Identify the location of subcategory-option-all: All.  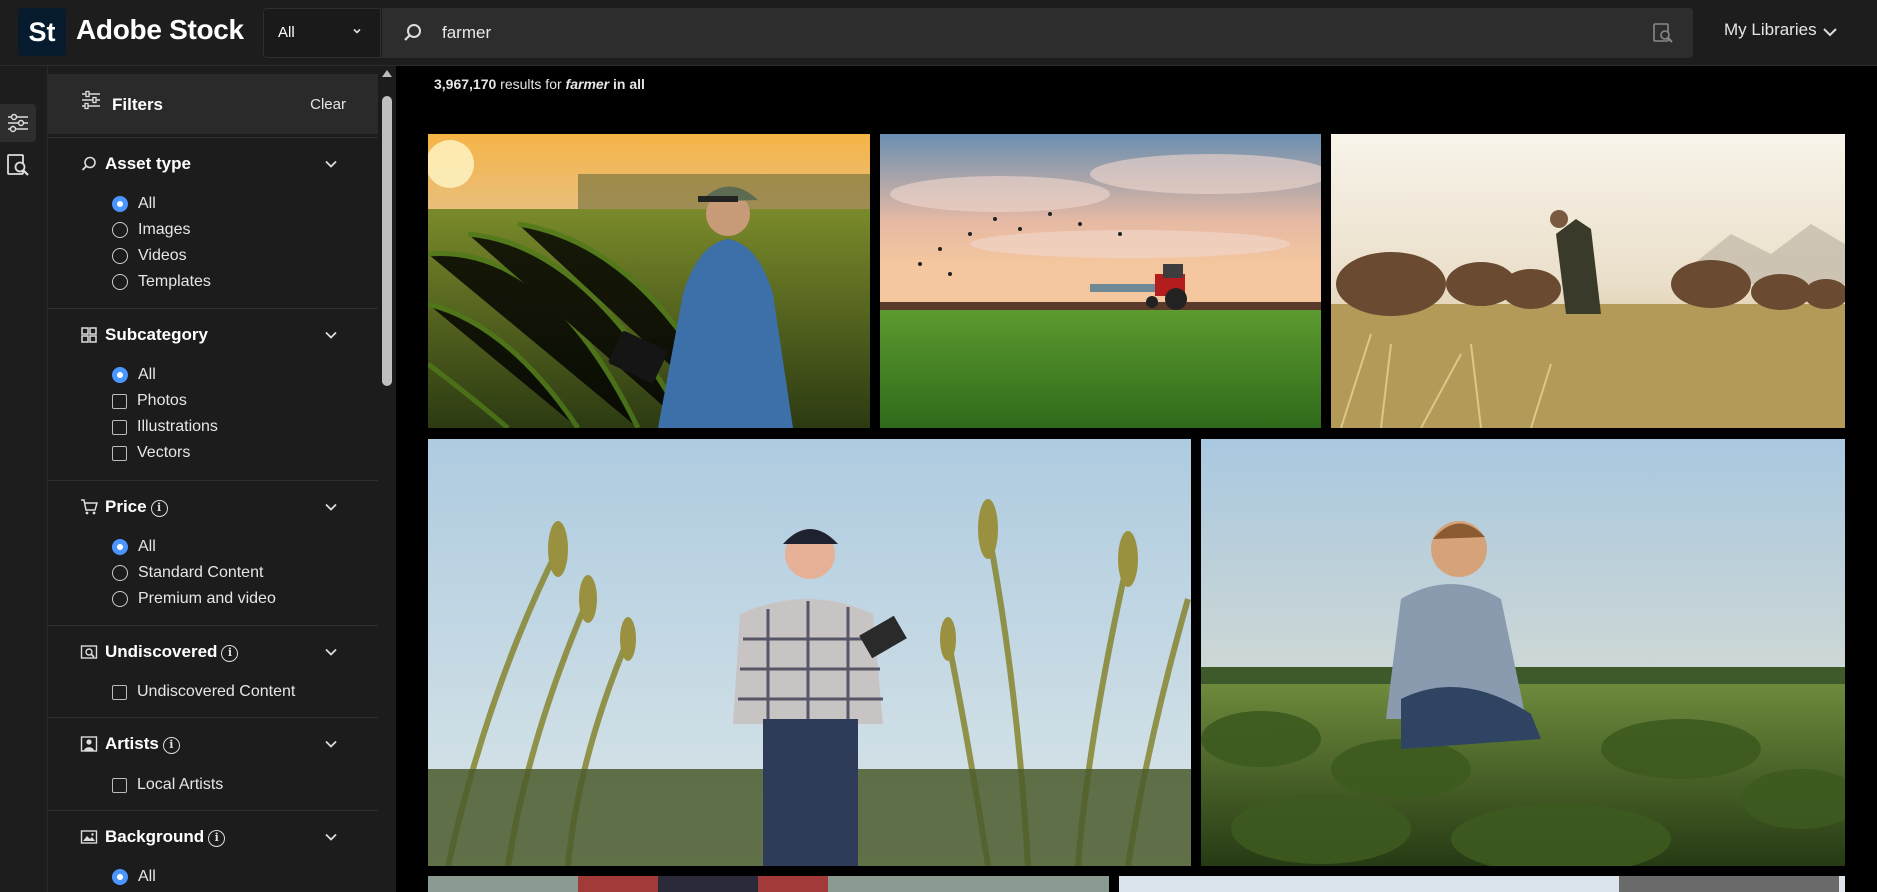
(134, 375).